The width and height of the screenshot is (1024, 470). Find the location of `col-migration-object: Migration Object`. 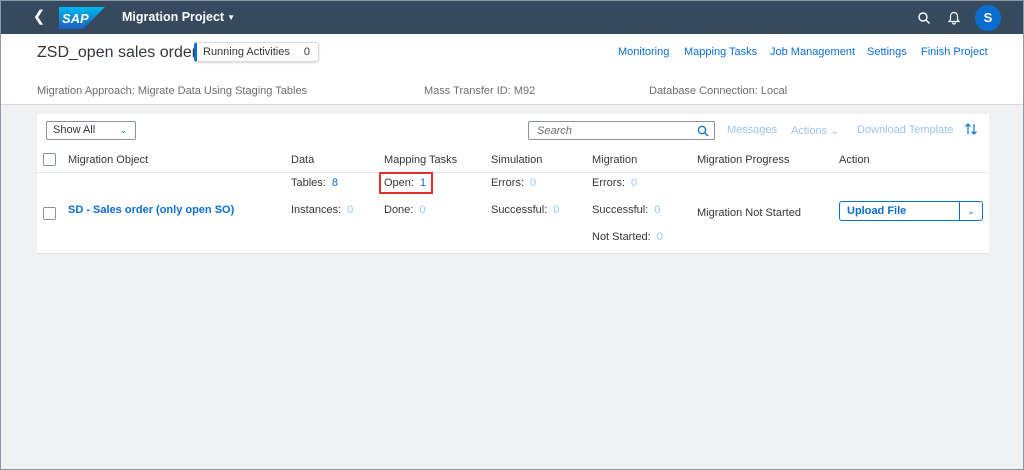

col-migration-object: Migration Object is located at coordinates (108, 160).